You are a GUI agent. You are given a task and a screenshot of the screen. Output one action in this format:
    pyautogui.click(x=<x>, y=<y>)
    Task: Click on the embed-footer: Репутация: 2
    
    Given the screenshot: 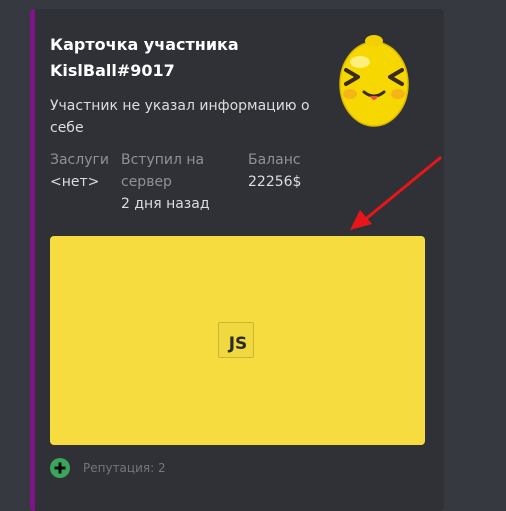 What is the action you would take?
    pyautogui.click(x=108, y=468)
    